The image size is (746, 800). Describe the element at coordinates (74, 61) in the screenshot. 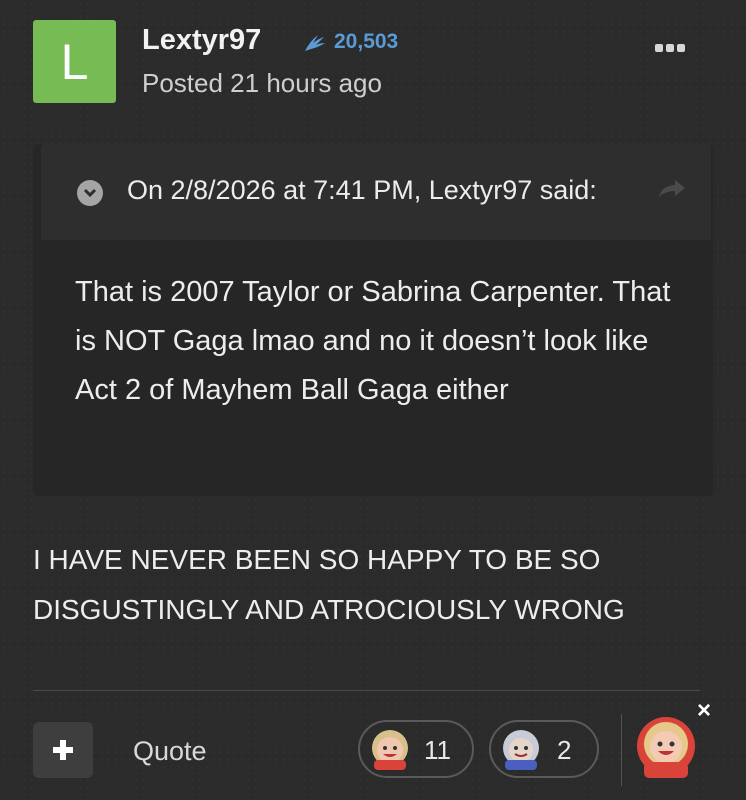

I see `avatar: L` at that location.